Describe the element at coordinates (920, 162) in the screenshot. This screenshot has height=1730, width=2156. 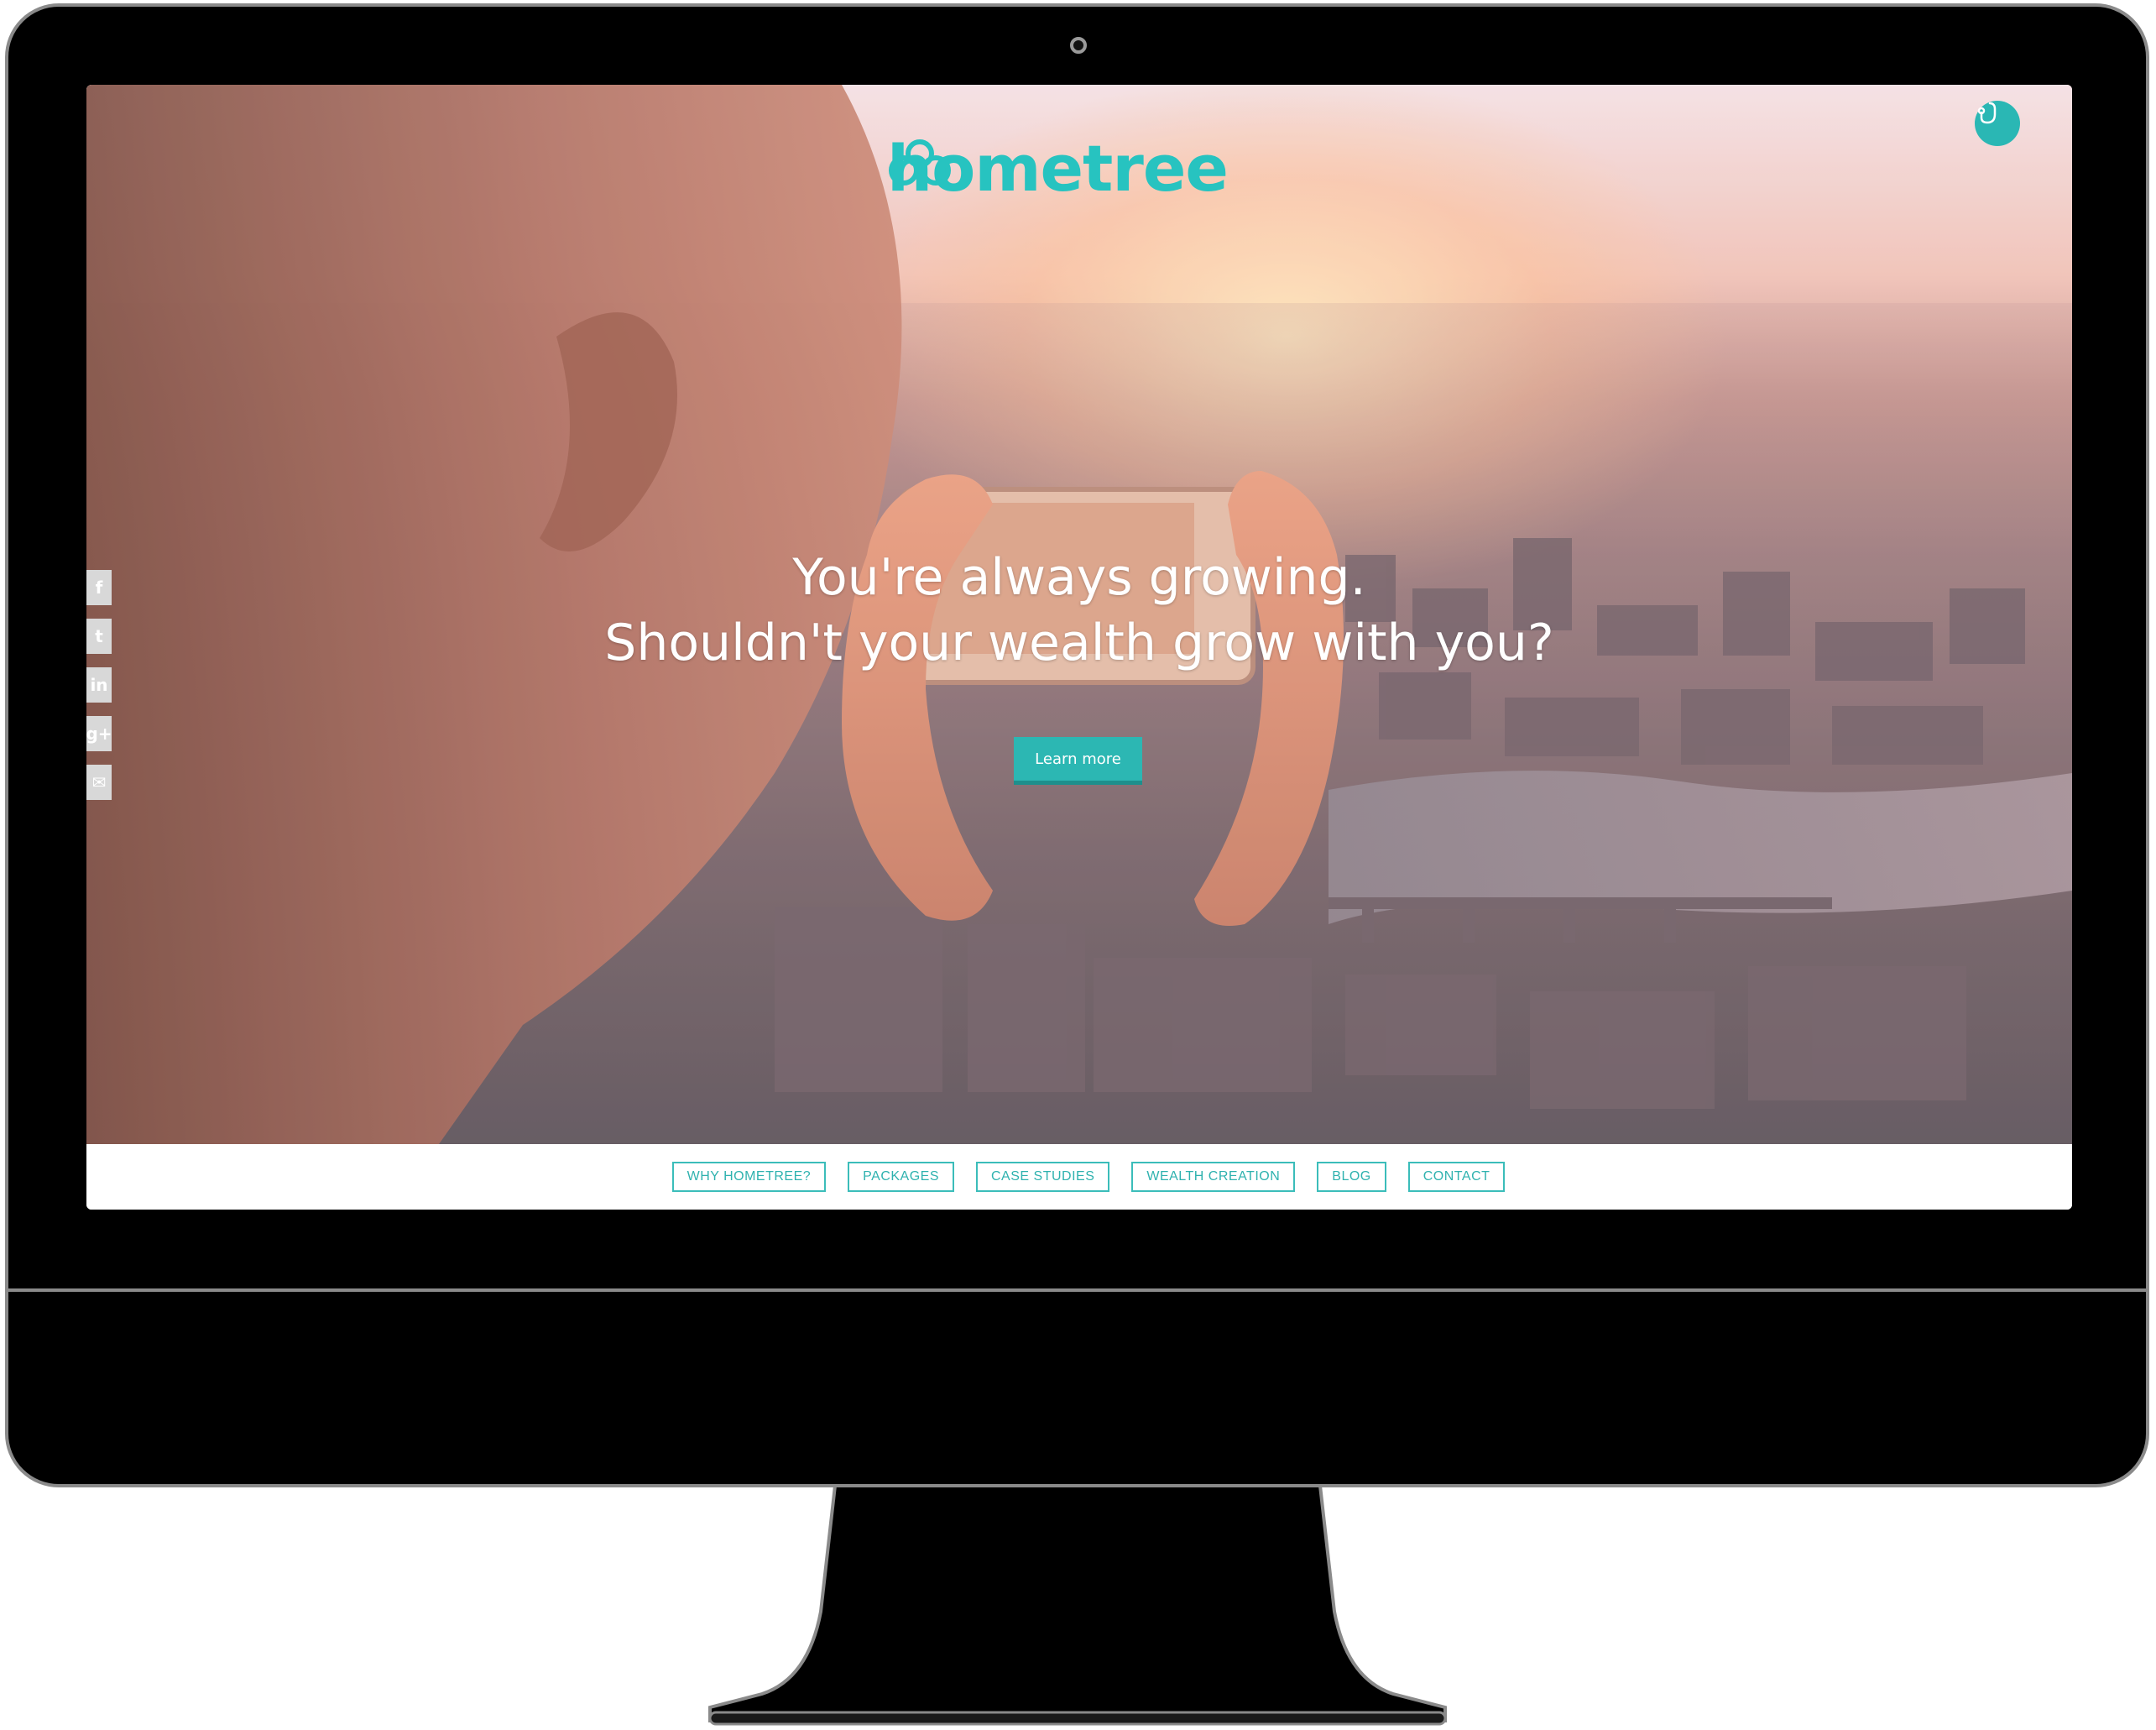
I see `hometree-logo-icon` at that location.